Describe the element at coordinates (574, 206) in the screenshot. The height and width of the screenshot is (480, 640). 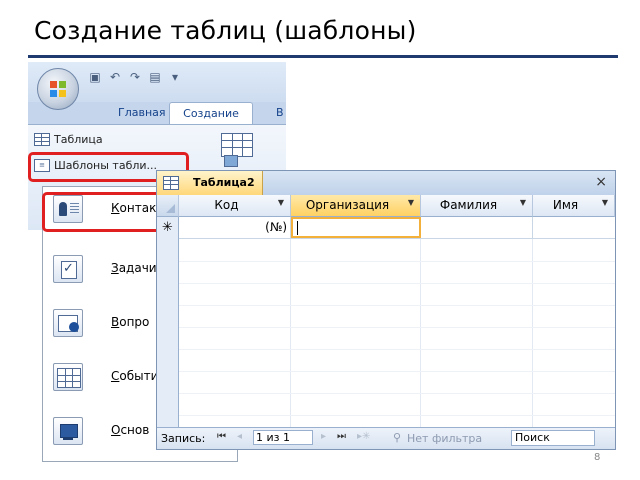
I see `column-header-firstname: Имя ▼` at that location.